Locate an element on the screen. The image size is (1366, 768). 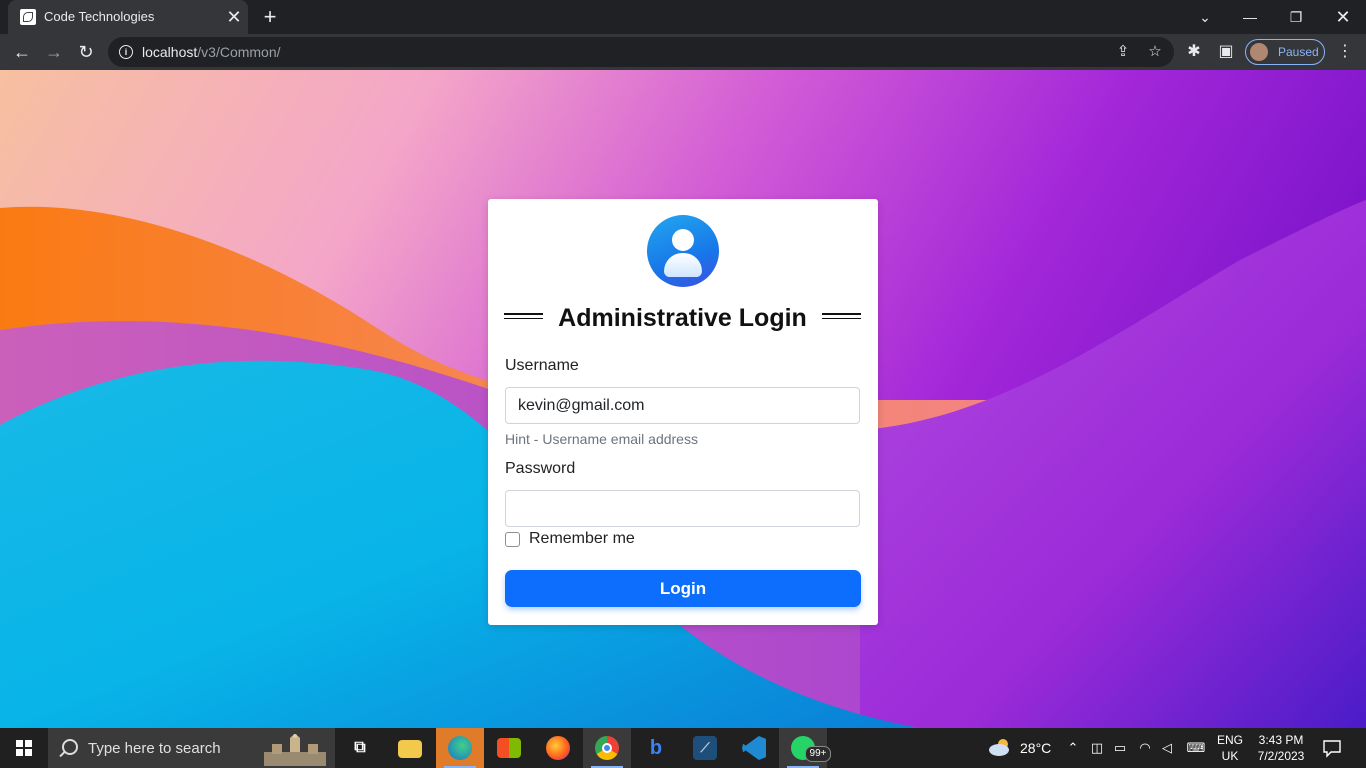
back-arrow-icon: ← is located at coordinates (22, 52).